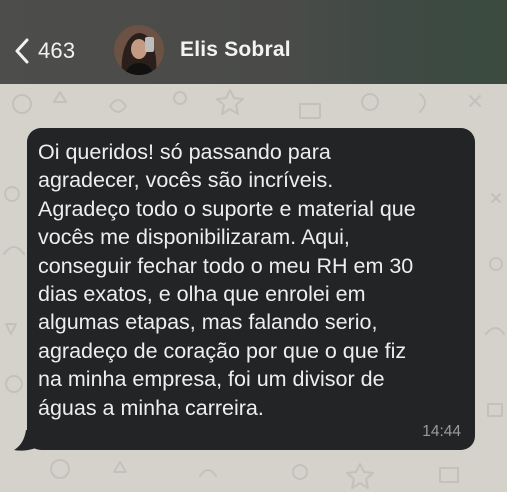  I want to click on message-line: Oi queridos! só passando para, so click(184, 152).